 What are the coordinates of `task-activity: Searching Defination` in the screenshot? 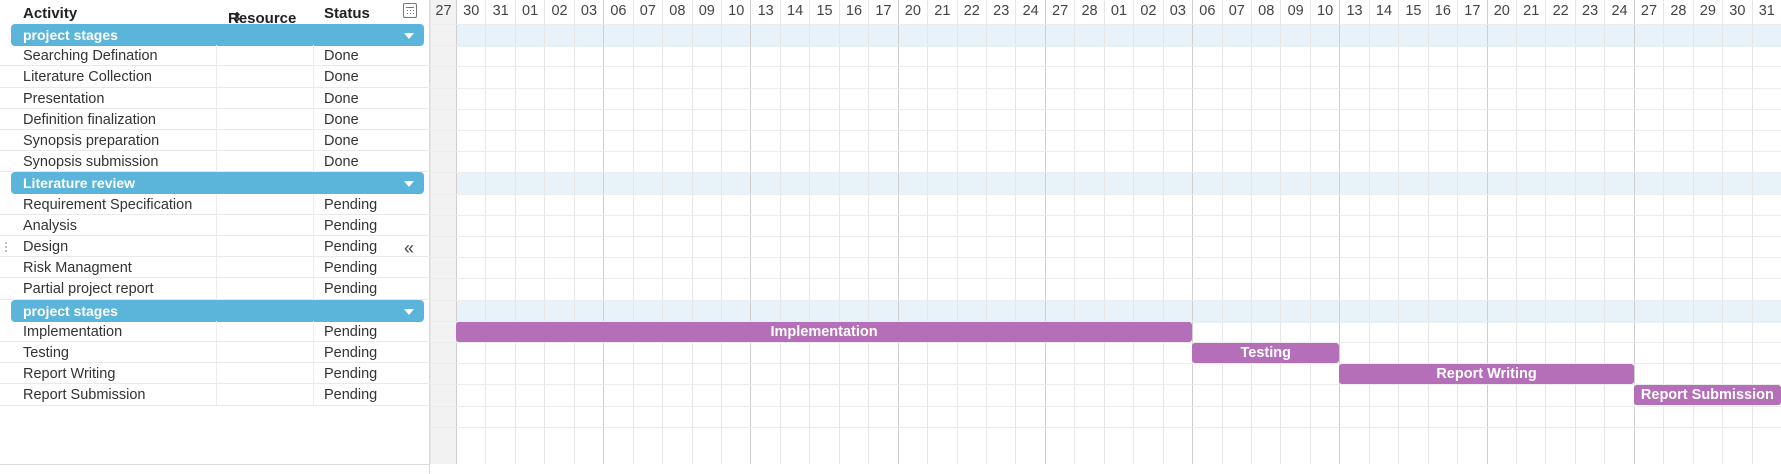 It's located at (90, 56).